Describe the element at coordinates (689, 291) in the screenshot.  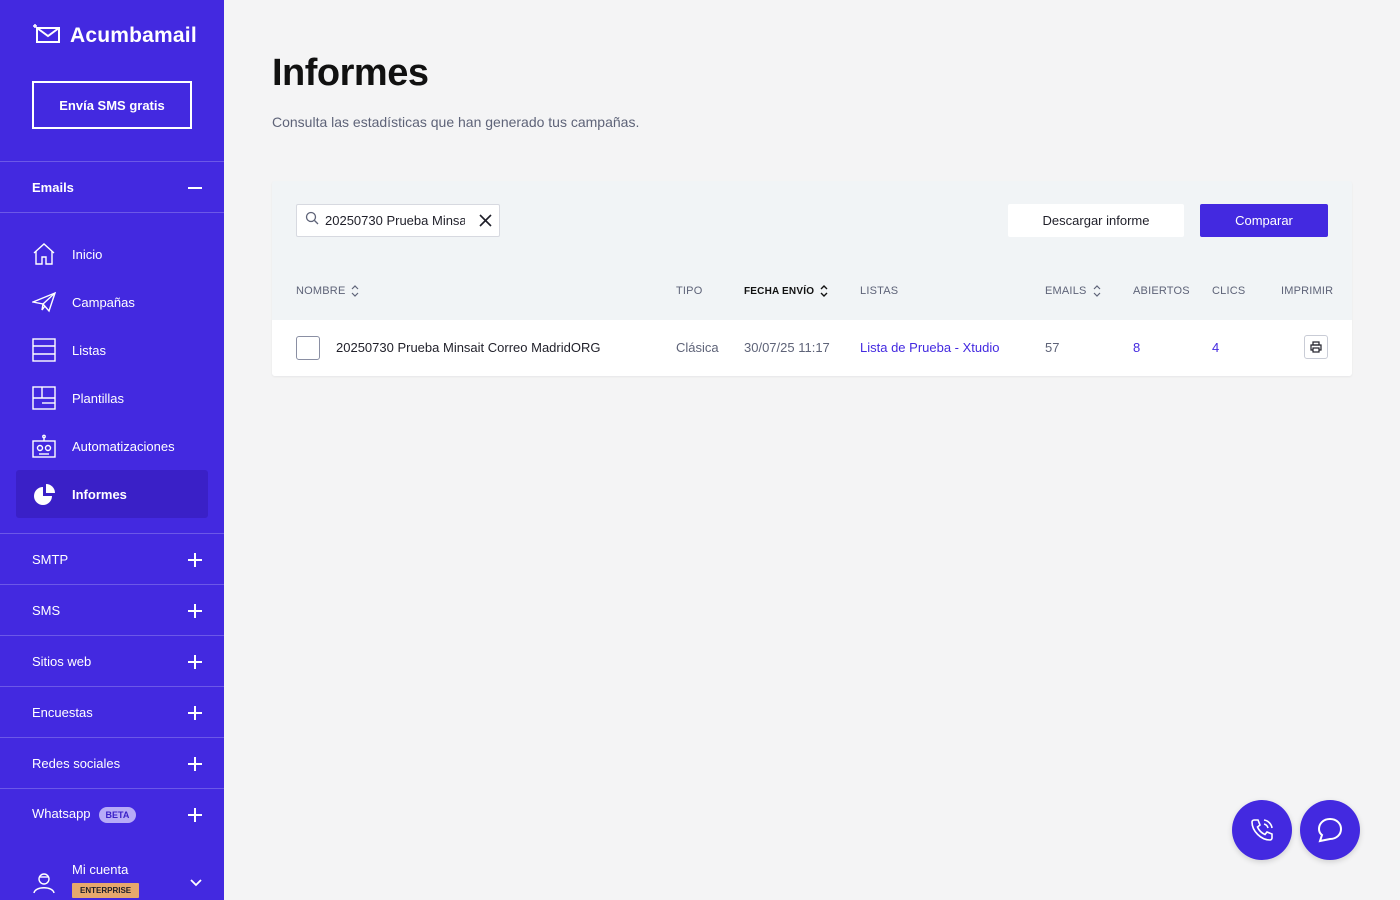
I see `column-header-label: TIPO` at that location.